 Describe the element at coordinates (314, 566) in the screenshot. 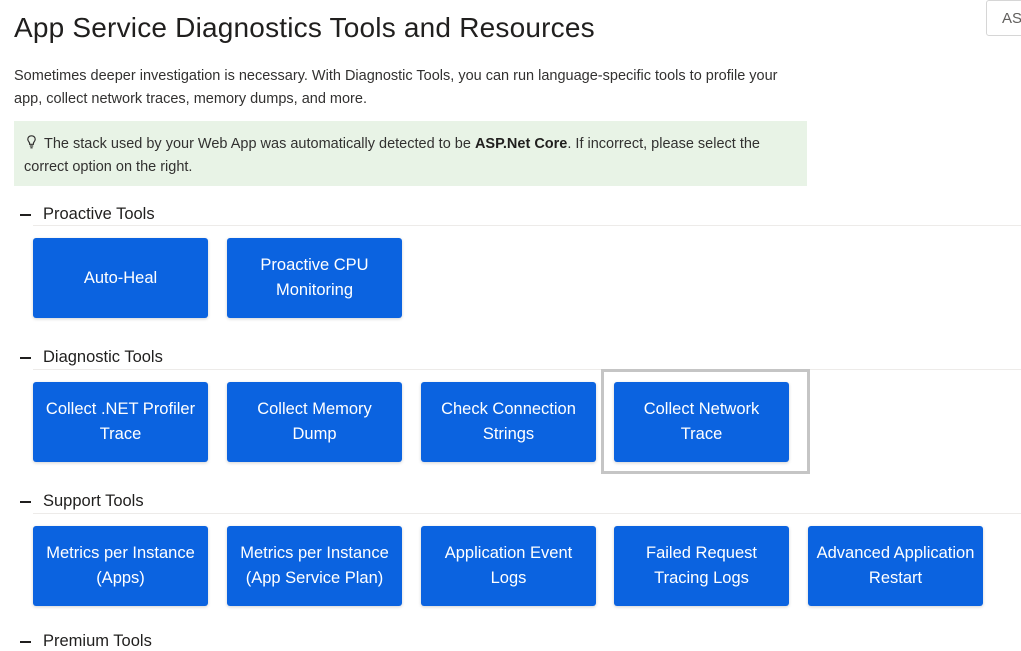

I see `metrics-per-instance-plan-button: Metrics per Instance (App Service Plan)` at that location.